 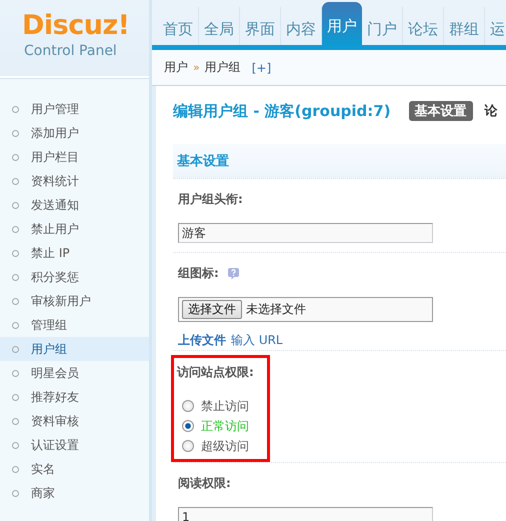 What do you see at coordinates (198, 273) in the screenshot?
I see `field-label: 组图标:` at bounding box center [198, 273].